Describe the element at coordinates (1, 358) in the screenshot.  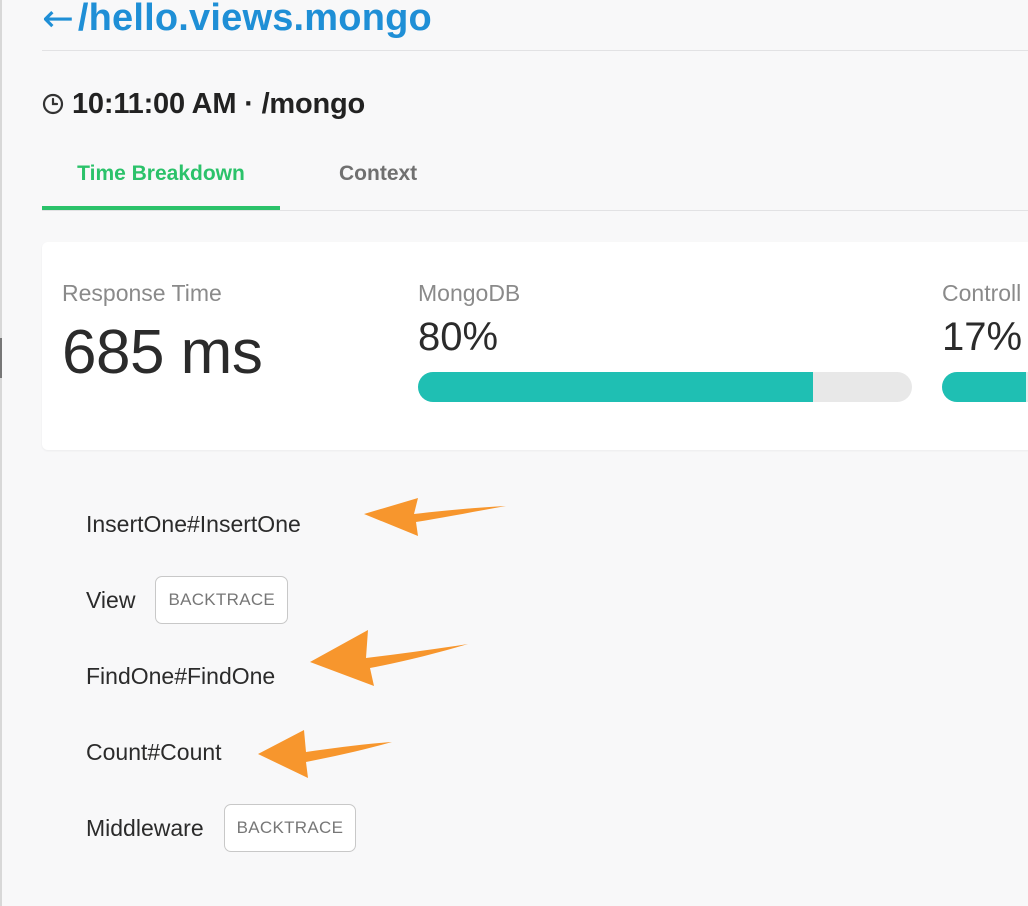
I see `window-edge-marker` at that location.